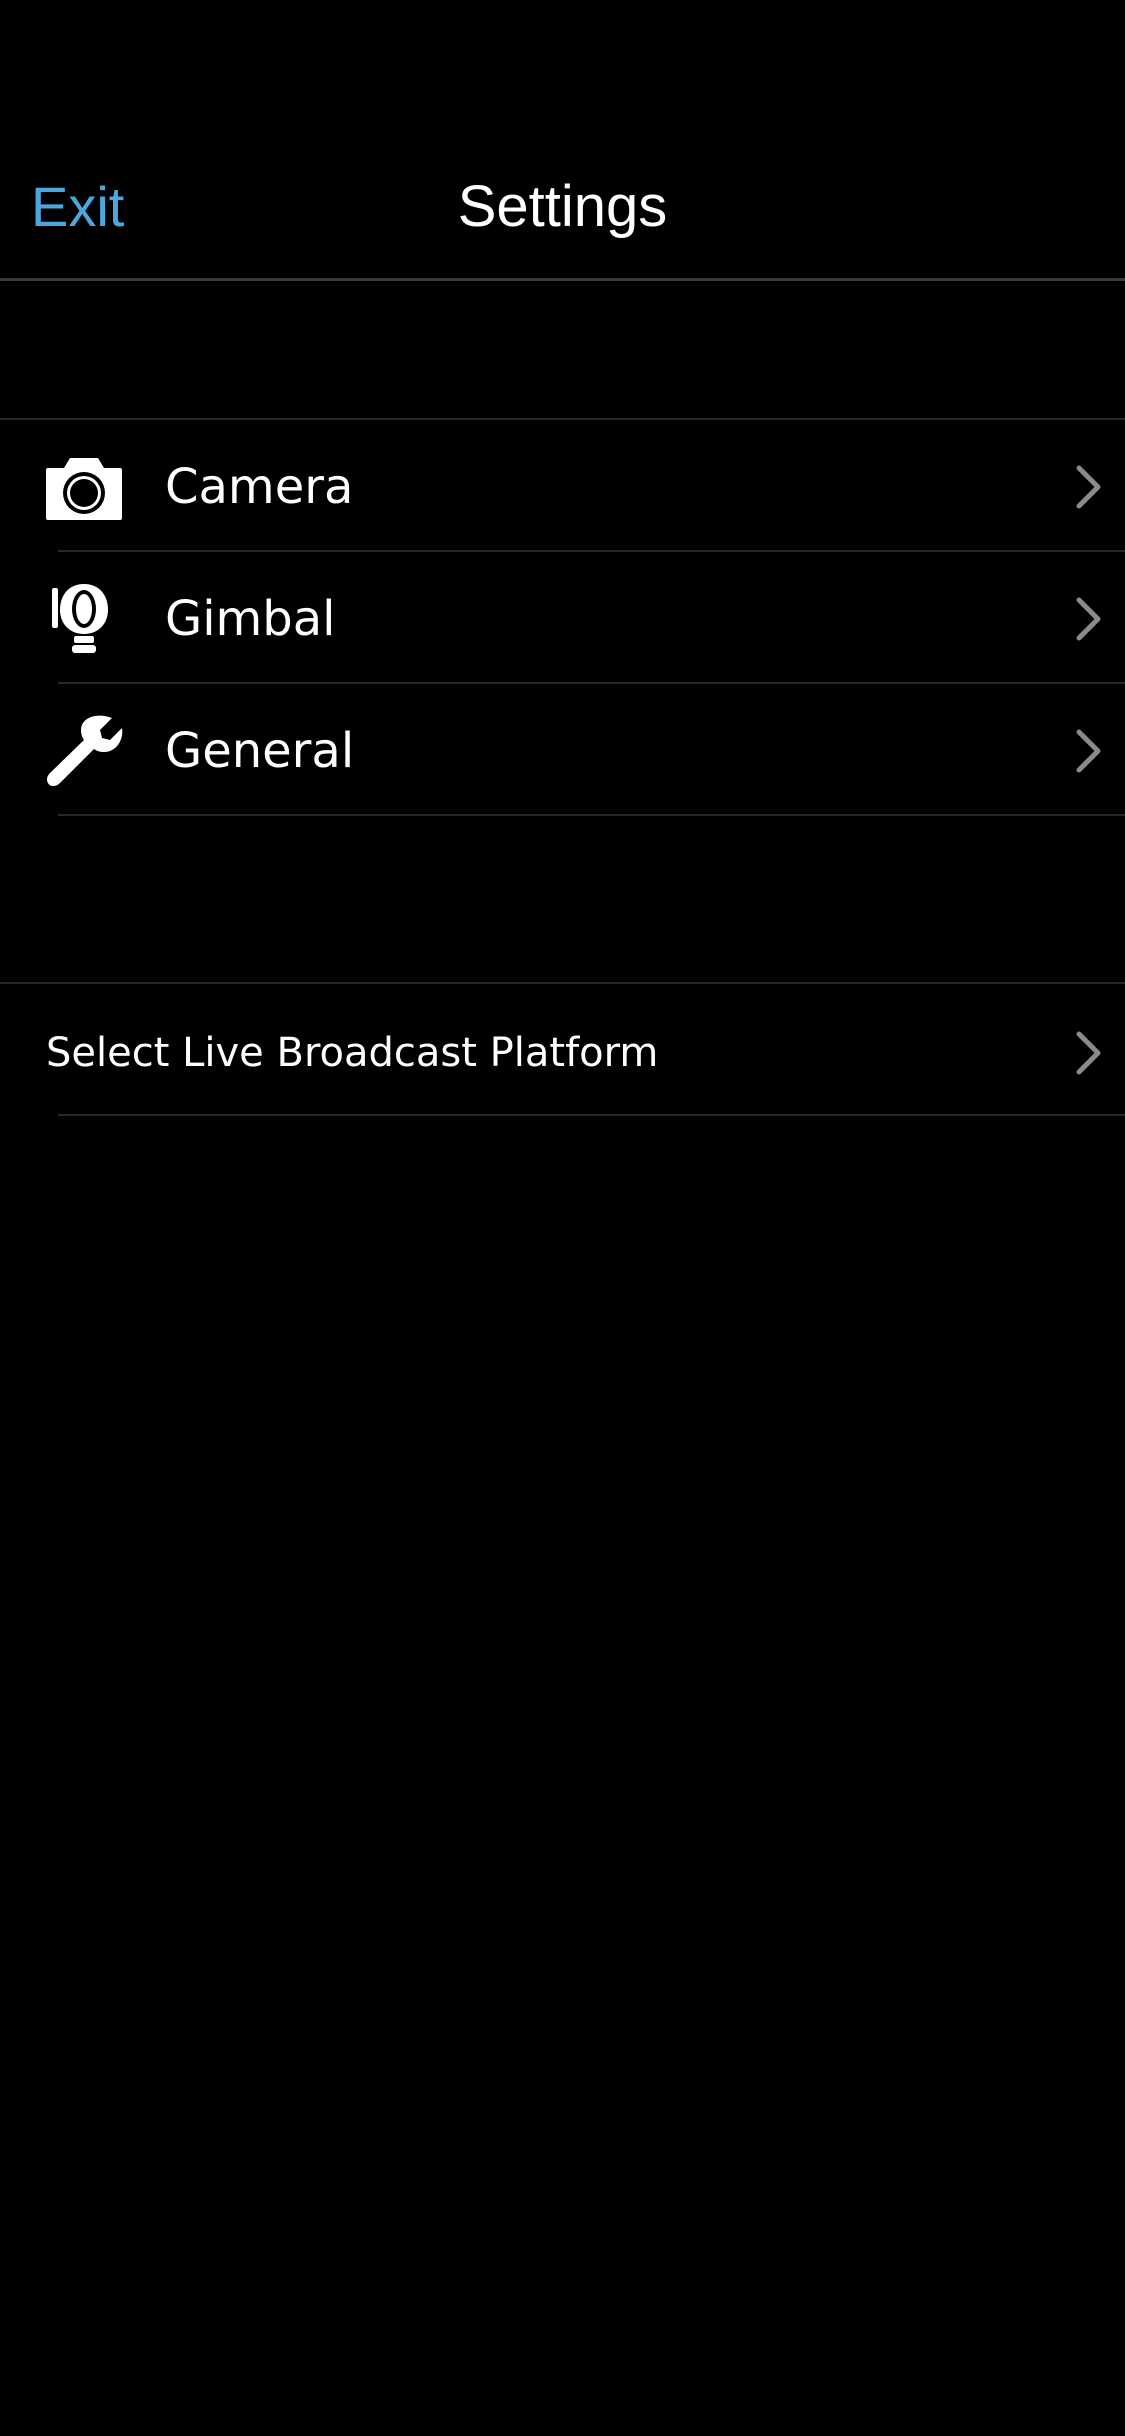 The width and height of the screenshot is (1125, 2436). What do you see at coordinates (84, 752) in the screenshot?
I see `wrench-icon` at bounding box center [84, 752].